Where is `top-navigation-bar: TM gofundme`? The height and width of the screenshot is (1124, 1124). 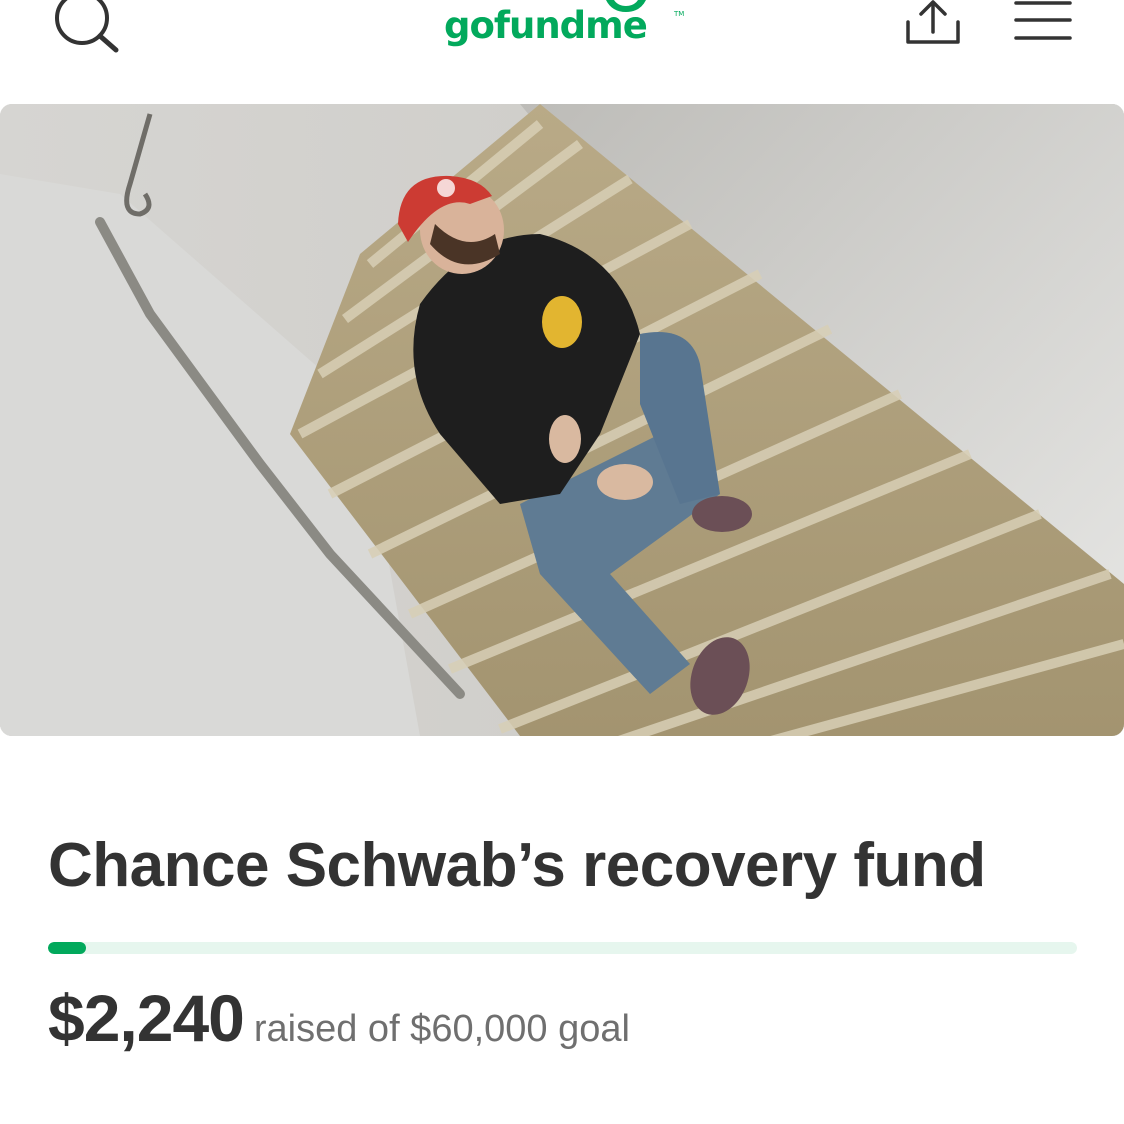
top-navigation-bar: TM gofundme is located at coordinates (562, 50).